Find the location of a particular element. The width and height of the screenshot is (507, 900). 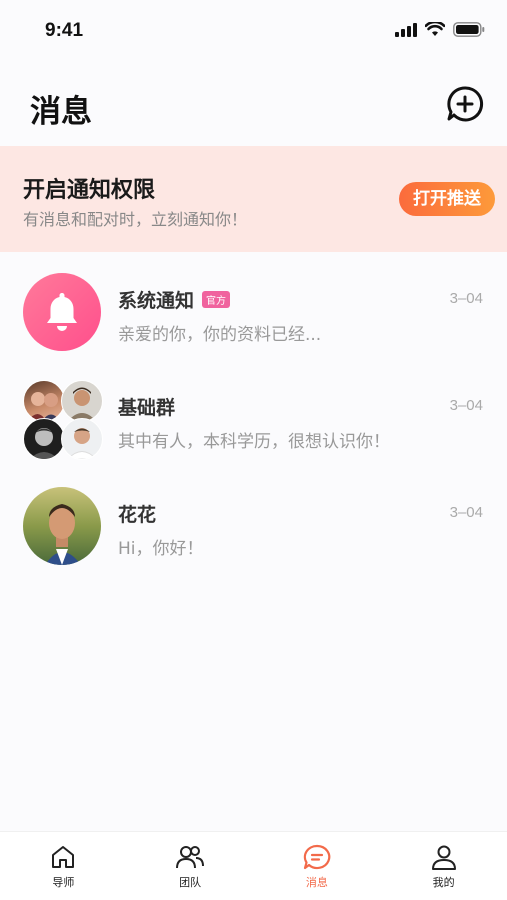

enable-push-button: 打开推送 is located at coordinates (447, 199).